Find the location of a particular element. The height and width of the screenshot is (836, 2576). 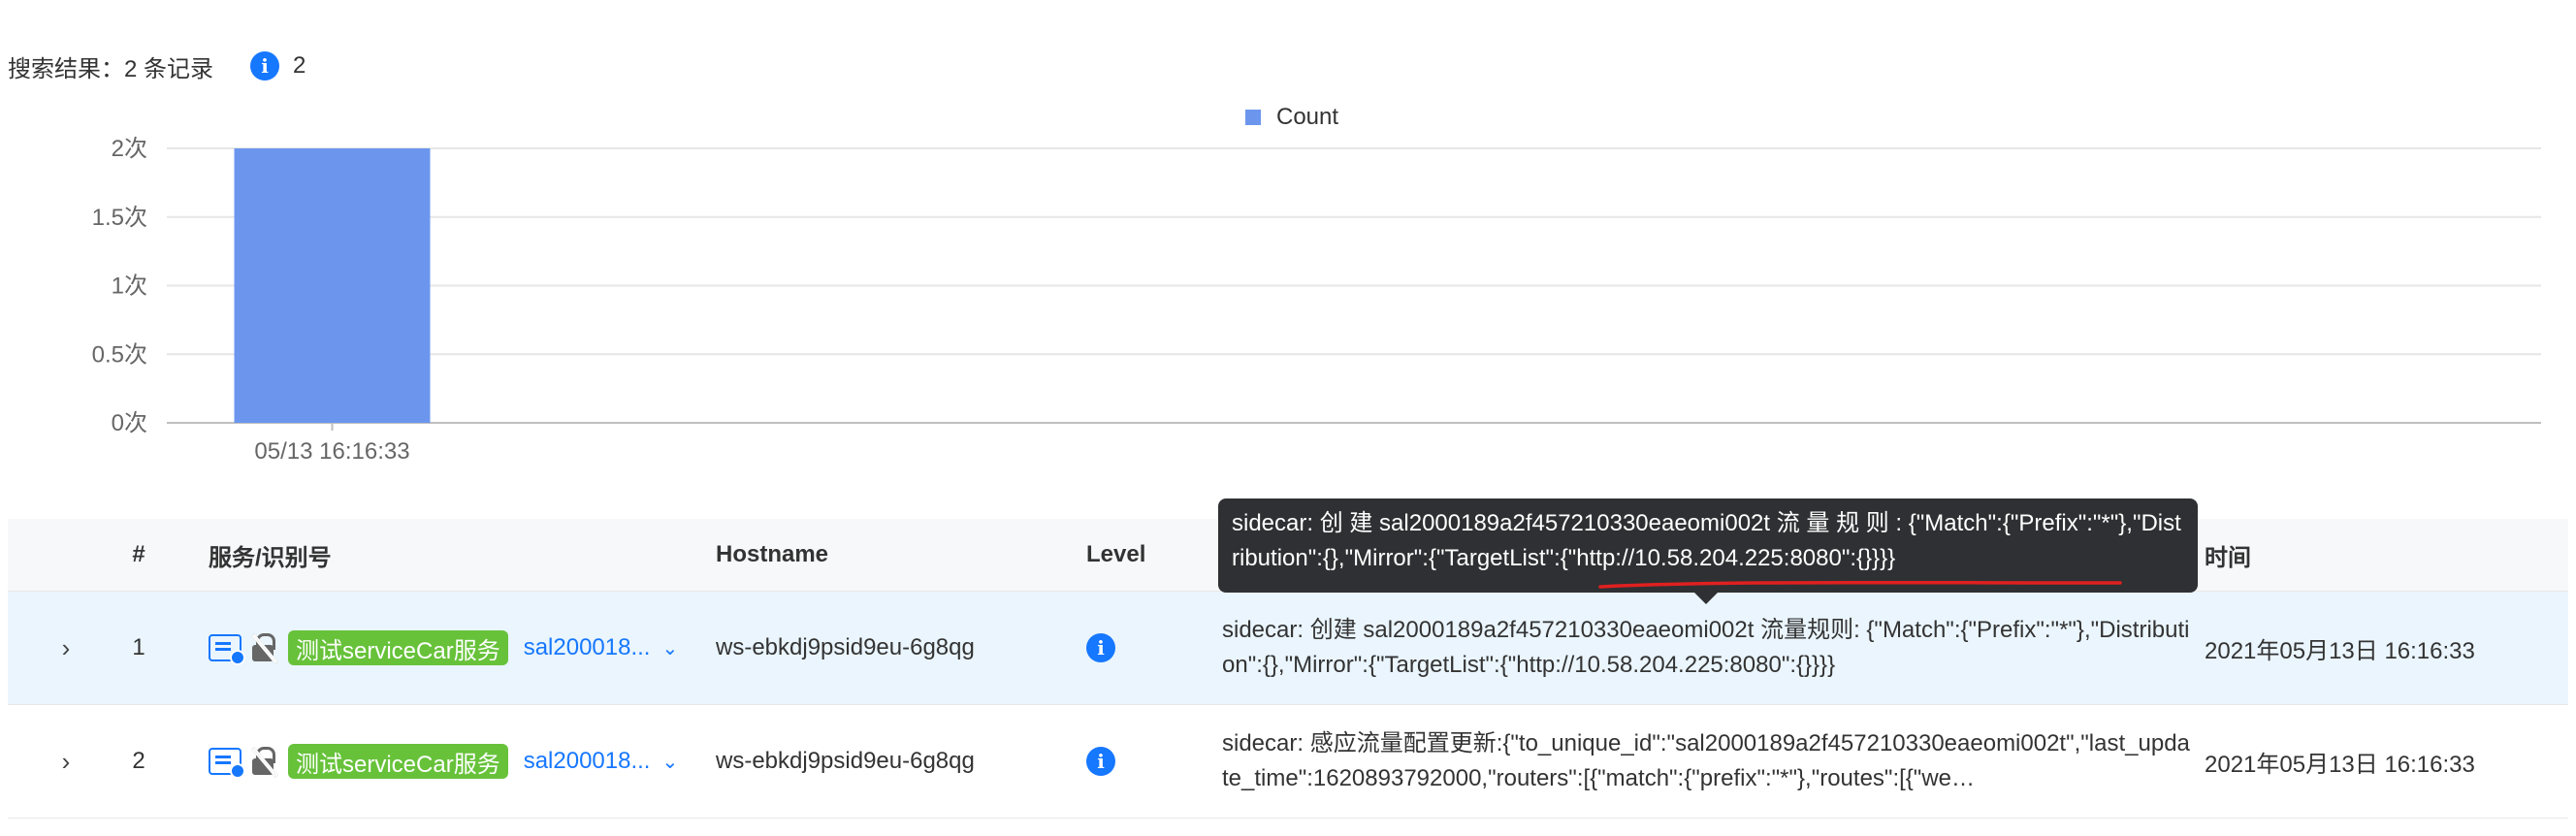

x-axis-ticks: 05/13 16:16:33 is located at coordinates (332, 444).